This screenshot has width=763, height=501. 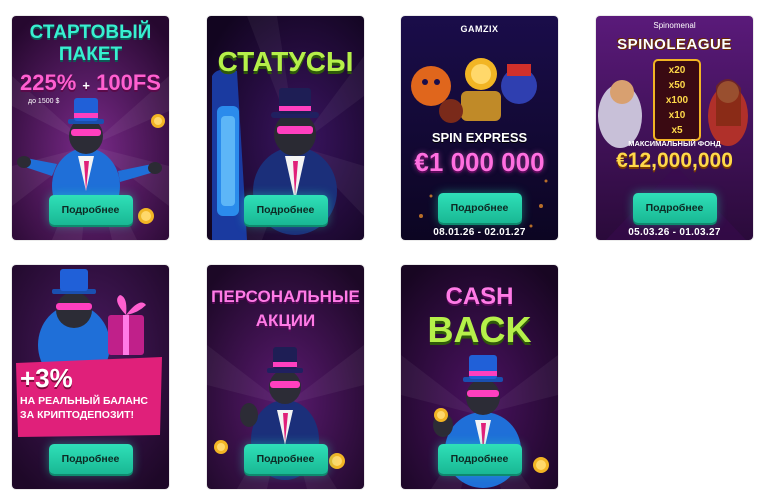 I want to click on spinoleague-details-button: Подробнее, so click(x=674, y=208).